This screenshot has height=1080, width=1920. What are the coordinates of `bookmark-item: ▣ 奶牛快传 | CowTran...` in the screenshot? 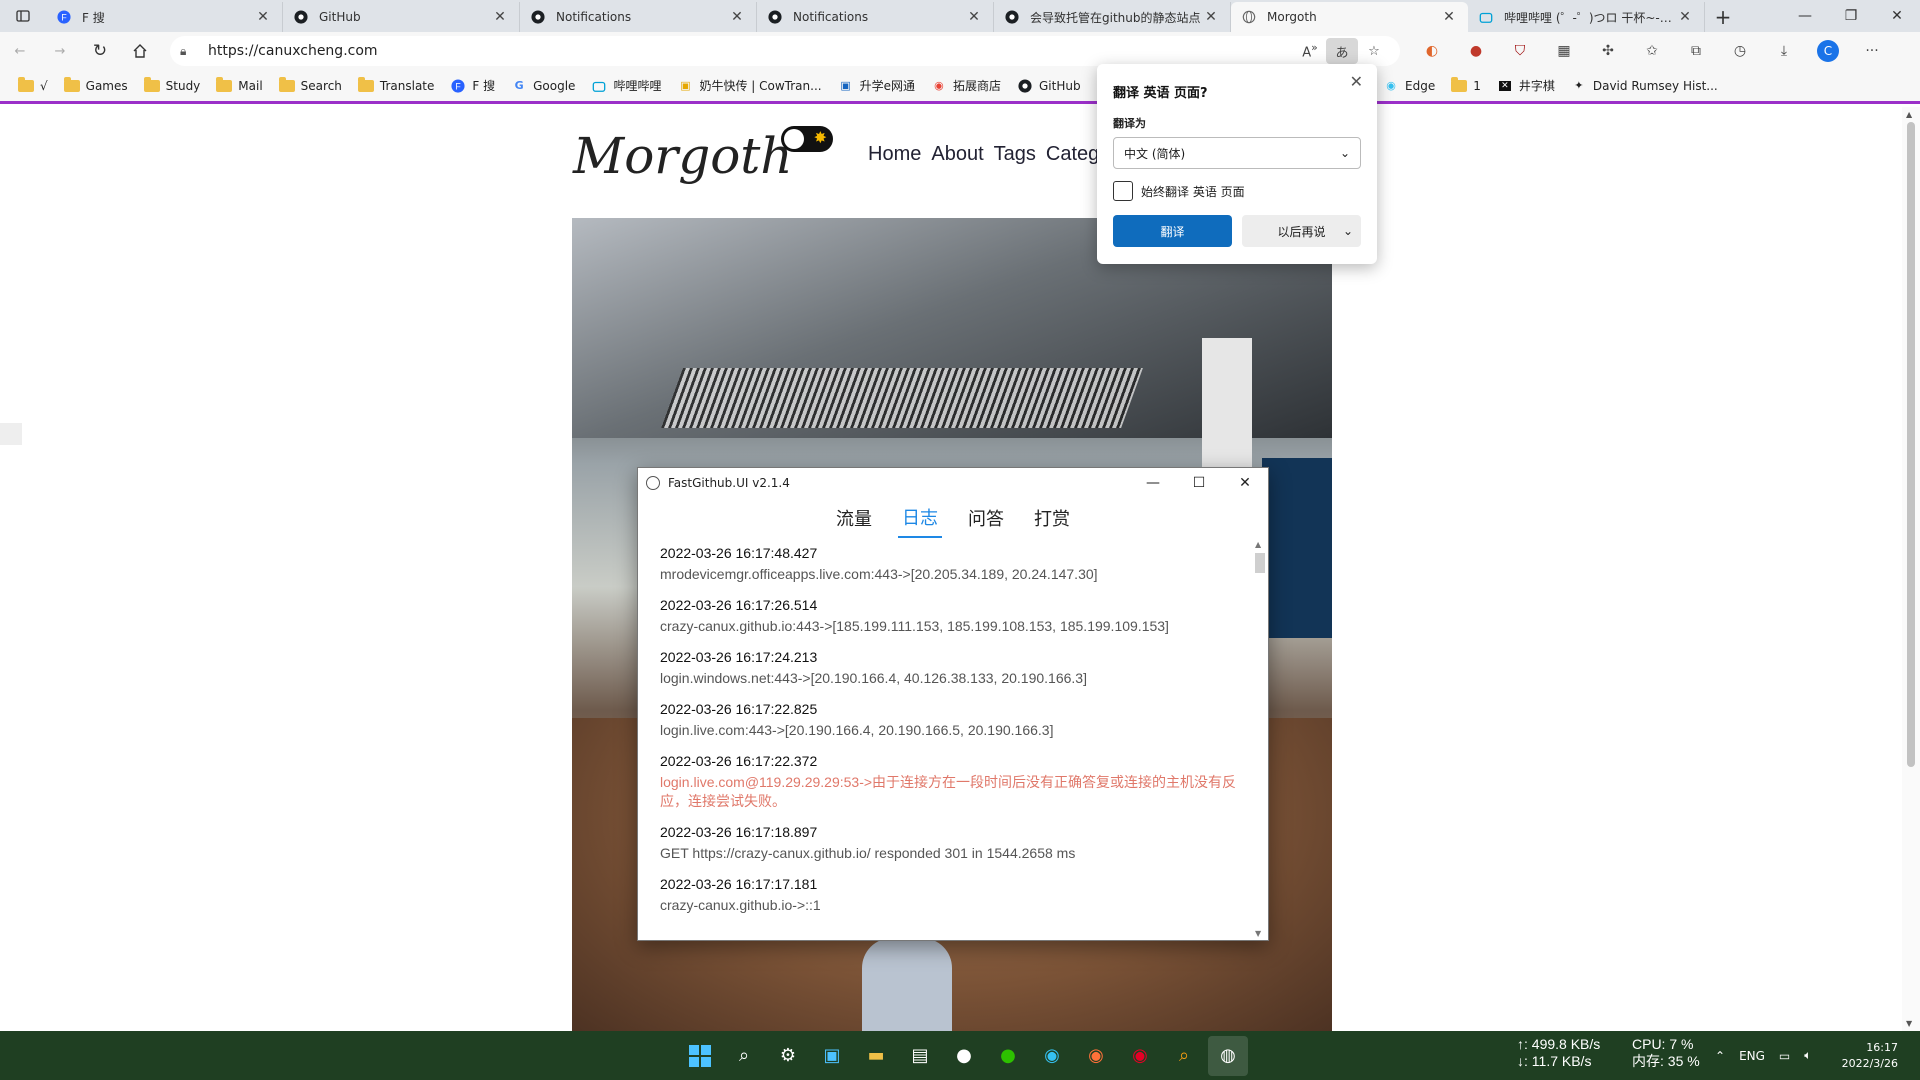 It's located at (749, 86).